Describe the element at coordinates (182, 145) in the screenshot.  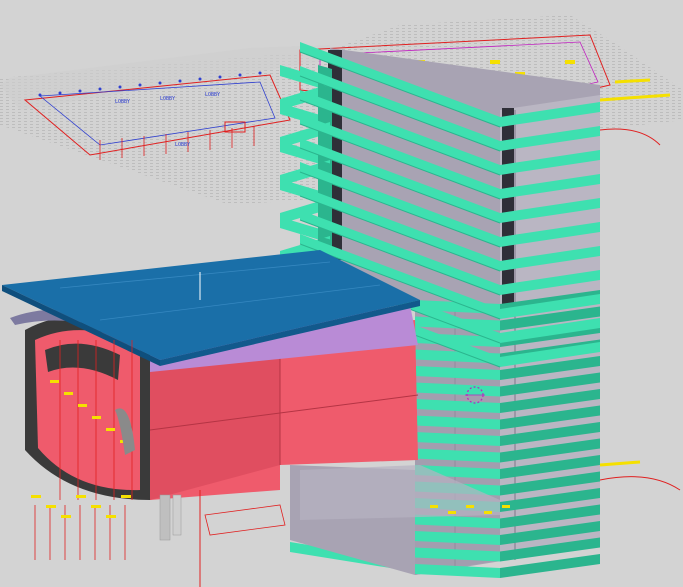
I see `cad-label-4: LOBBY` at that location.